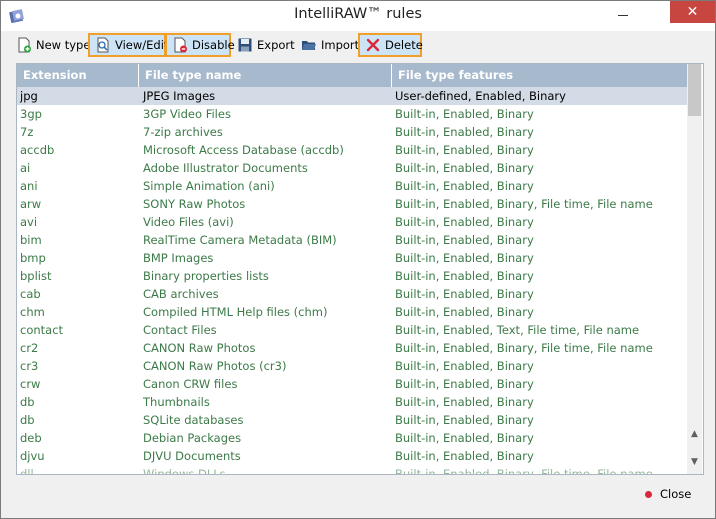 This screenshot has width=716, height=519. What do you see at coordinates (243, 150) in the screenshot?
I see `cell-file-type-name: Microsoft Access Database (accdb)` at bounding box center [243, 150].